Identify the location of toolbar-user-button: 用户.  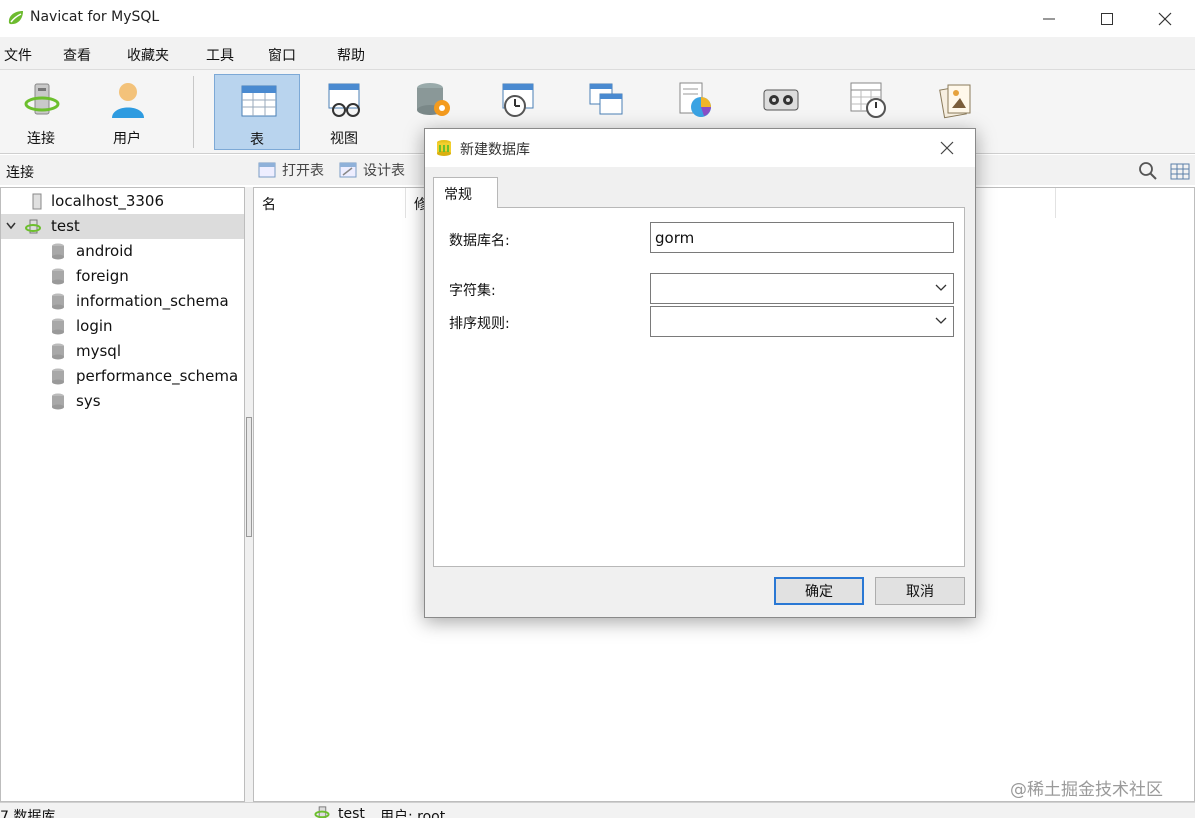
(127, 112).